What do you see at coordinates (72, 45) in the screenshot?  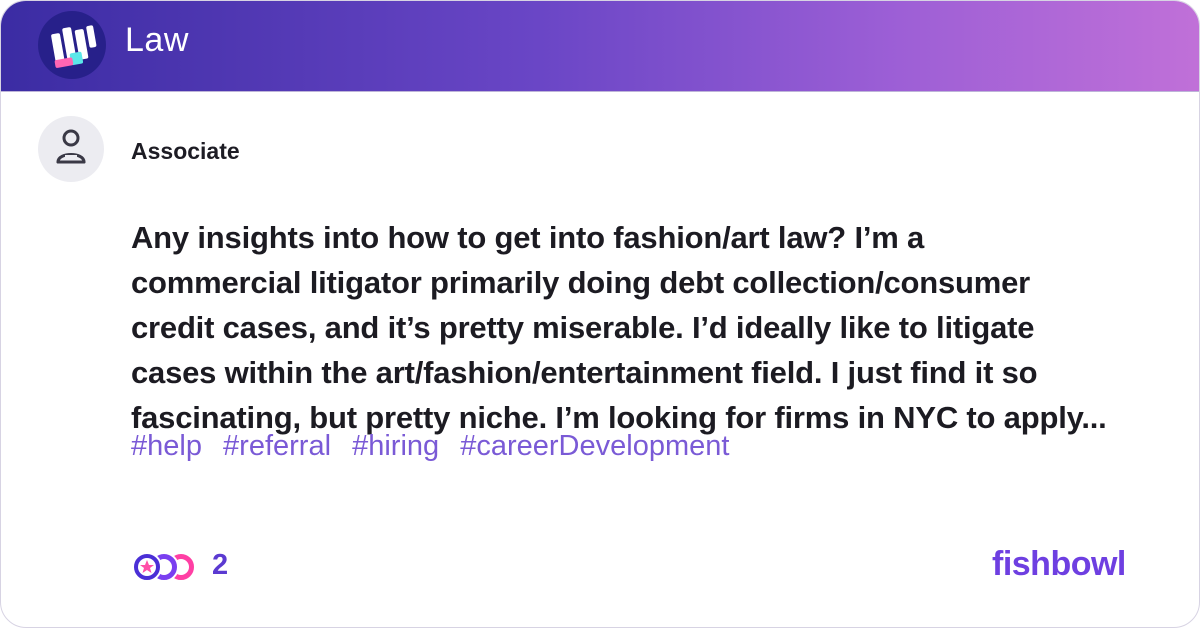 I see `law-bowl-logo-icon` at bounding box center [72, 45].